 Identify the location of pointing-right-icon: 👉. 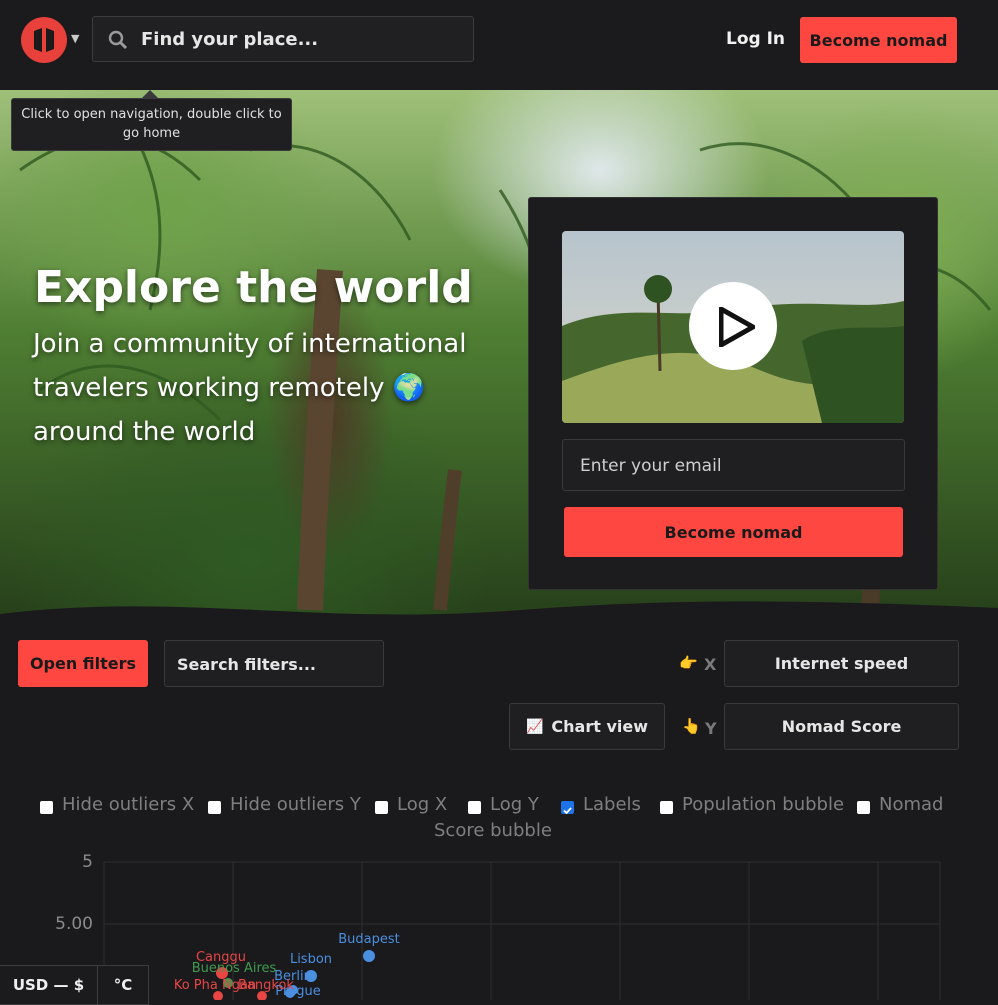
(688, 663).